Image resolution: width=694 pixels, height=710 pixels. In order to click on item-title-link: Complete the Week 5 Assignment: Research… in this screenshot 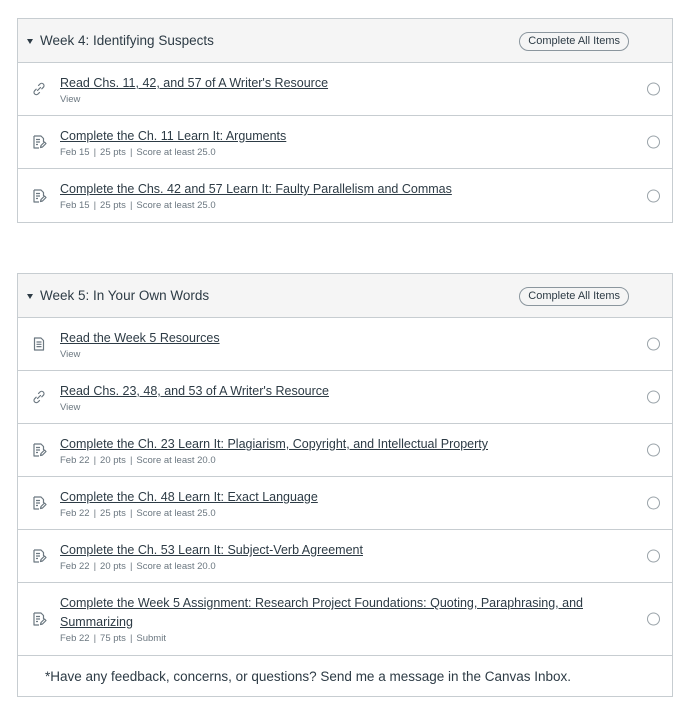, I will do `click(336, 613)`.